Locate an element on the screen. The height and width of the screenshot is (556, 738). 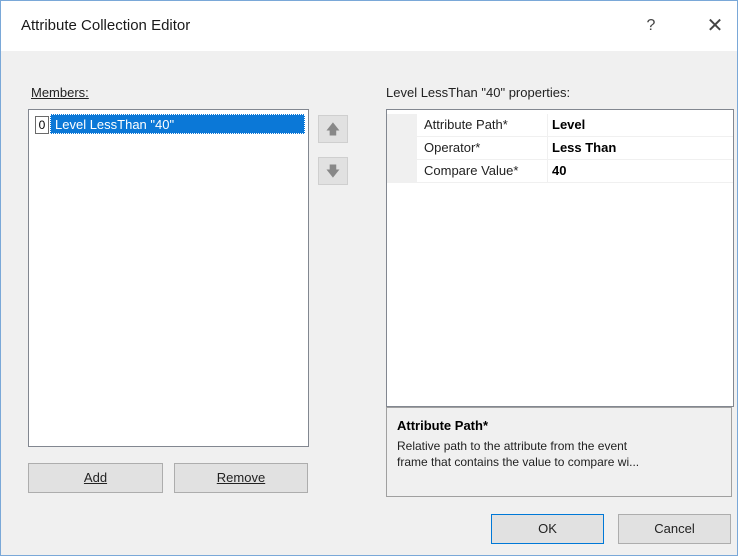
property-row: Compare Value* 40 is located at coordinates (560, 171).